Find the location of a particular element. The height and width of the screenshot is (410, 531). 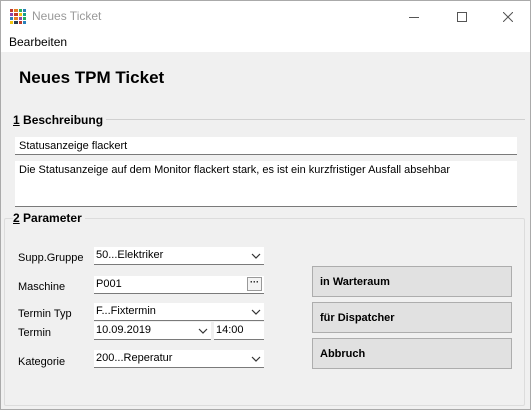

maximize-icon is located at coordinates (462, 16).